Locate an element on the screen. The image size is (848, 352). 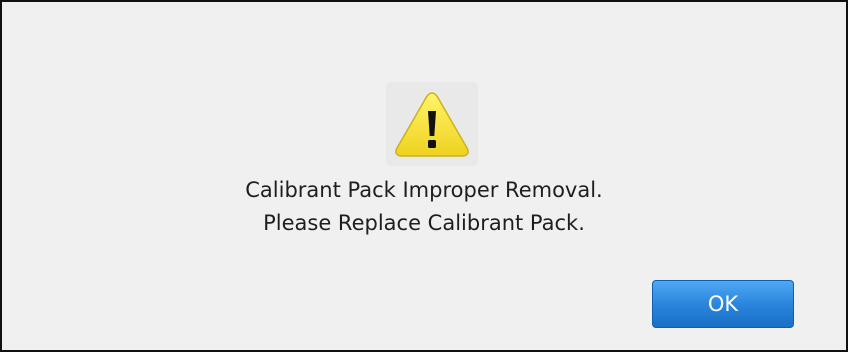
message-line-2: Please Replace Calibrant Pack. is located at coordinates (424, 223).